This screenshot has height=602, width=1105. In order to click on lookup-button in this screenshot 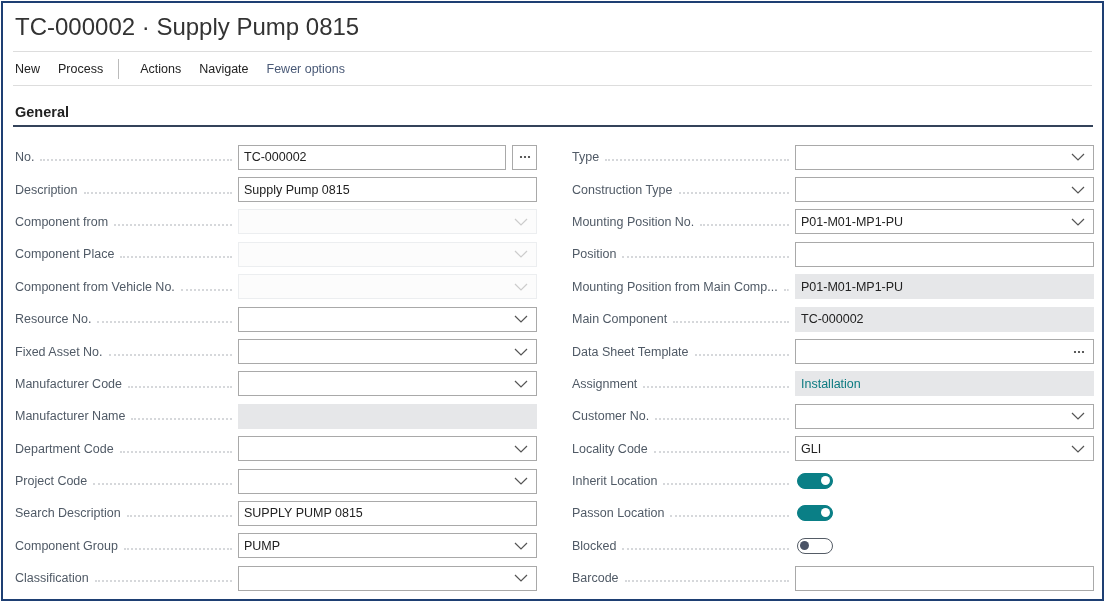, I will do `click(524, 157)`.